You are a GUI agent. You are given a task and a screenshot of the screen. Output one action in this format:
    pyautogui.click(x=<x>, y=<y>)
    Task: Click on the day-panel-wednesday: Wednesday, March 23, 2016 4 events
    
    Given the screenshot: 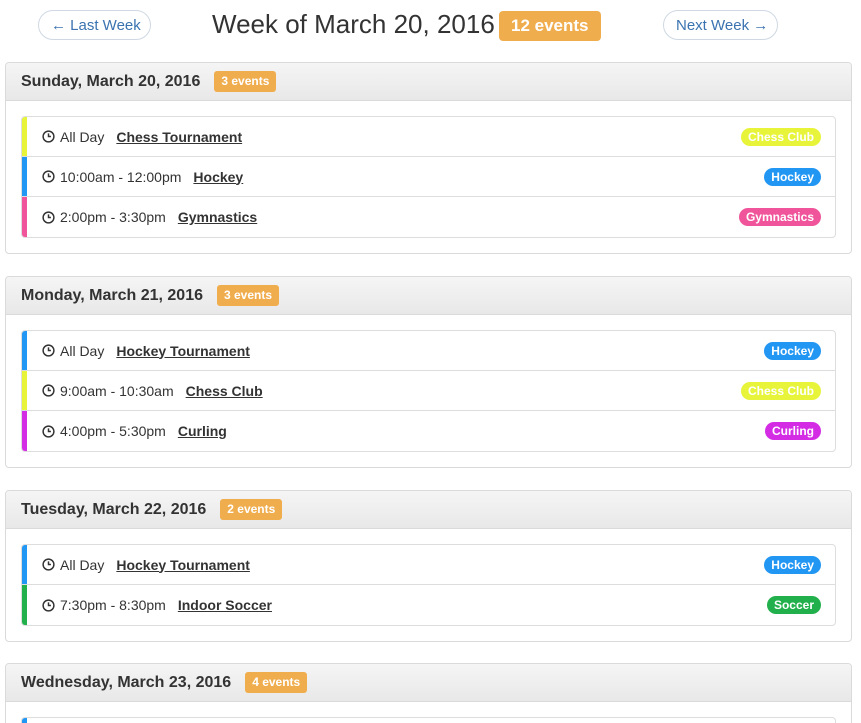 What is the action you would take?
    pyautogui.click(x=428, y=693)
    